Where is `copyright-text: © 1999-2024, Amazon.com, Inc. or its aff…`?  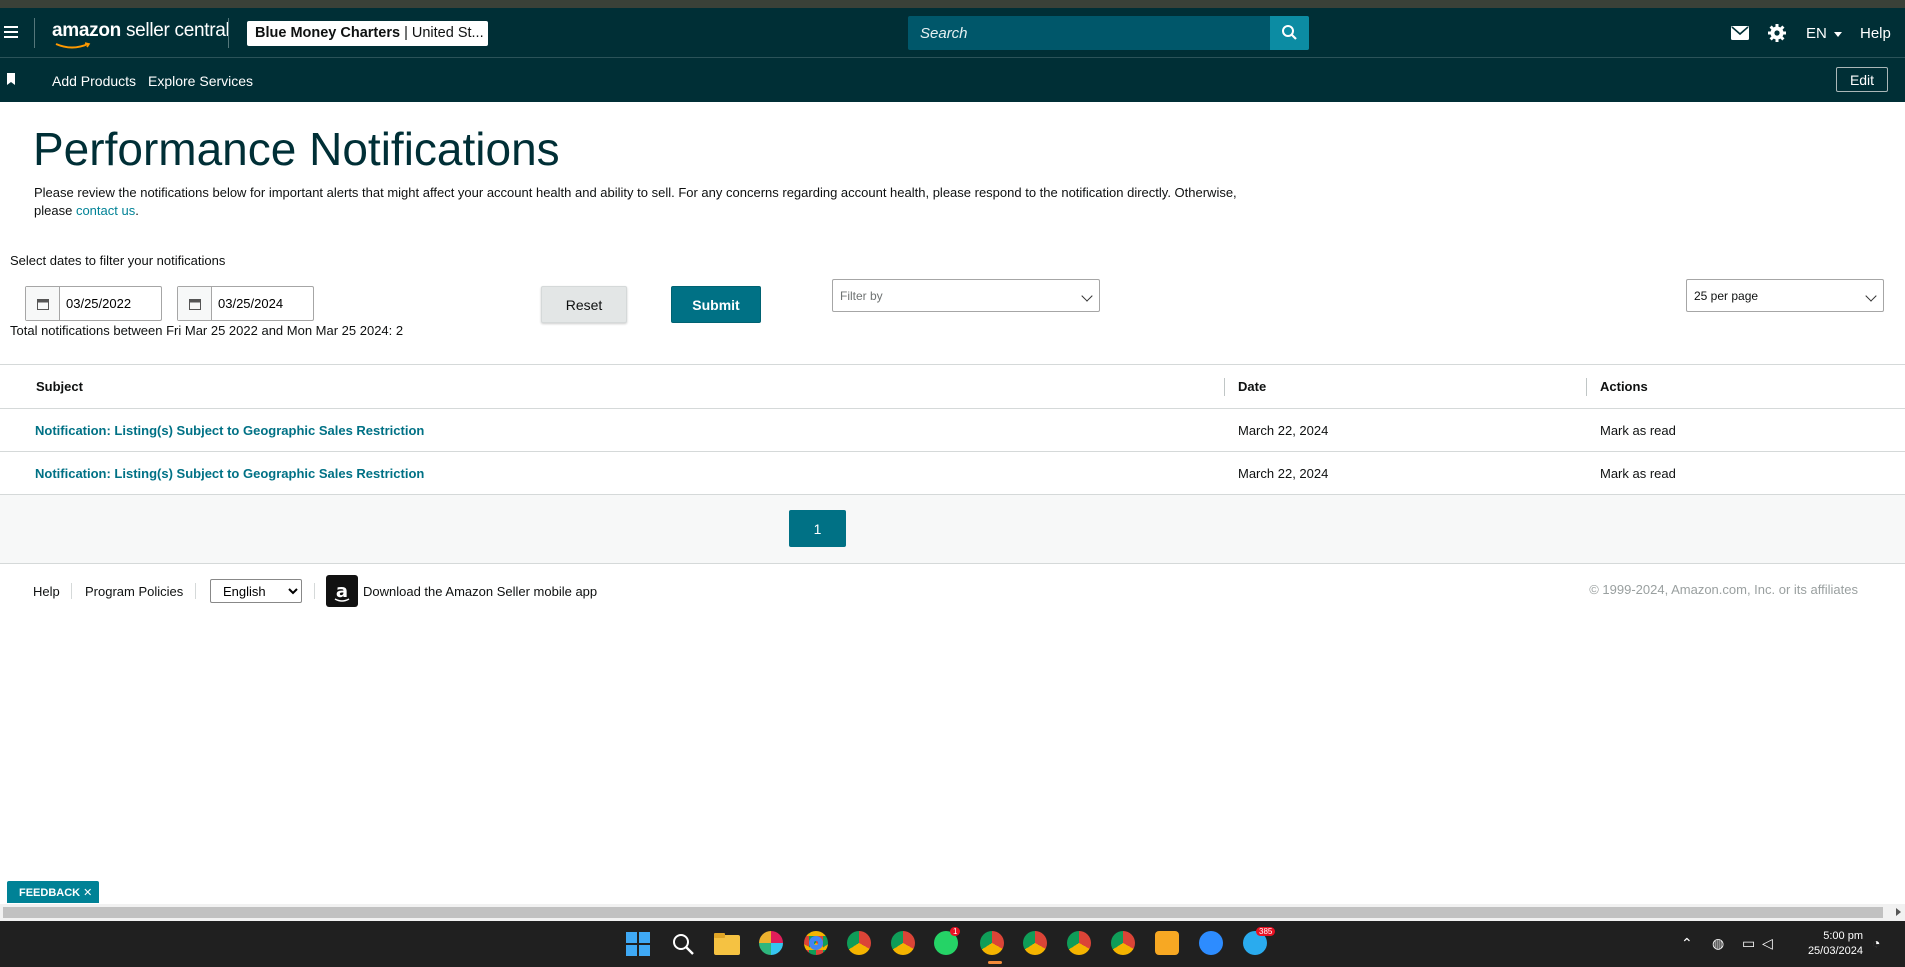 copyright-text: © 1999-2024, Amazon.com, Inc. or its aff… is located at coordinates (1723, 589).